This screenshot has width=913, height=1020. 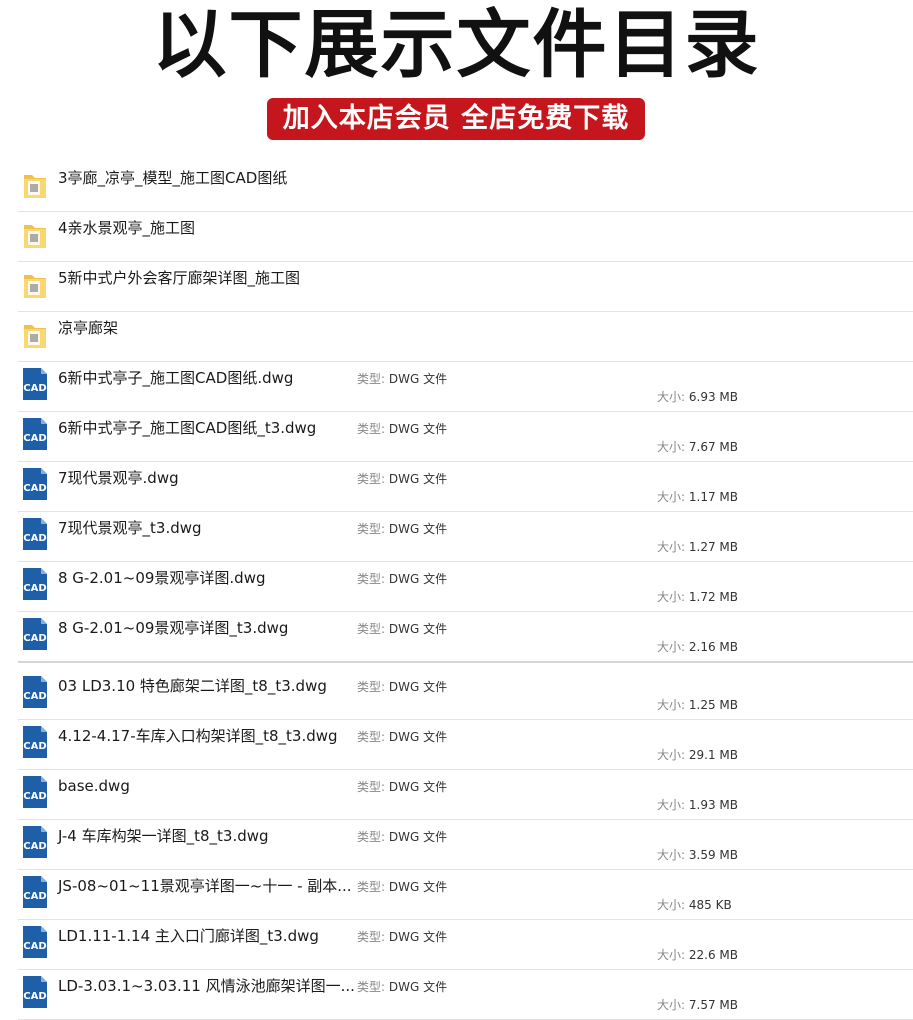 I want to click on file-row: CAD 7现代景观亭_t3.dwg 类型: DWG 文件 大小: 1.27 MB, so click(x=465, y=537).